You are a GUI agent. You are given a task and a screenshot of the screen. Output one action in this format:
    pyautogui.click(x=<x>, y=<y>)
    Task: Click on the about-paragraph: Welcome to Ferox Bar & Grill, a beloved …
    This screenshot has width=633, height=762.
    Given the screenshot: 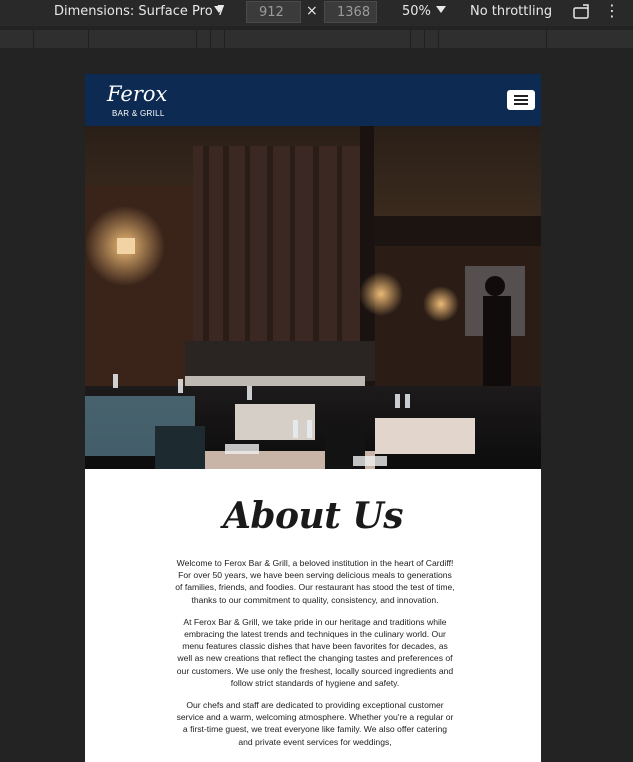 What is the action you would take?
    pyautogui.click(x=315, y=581)
    